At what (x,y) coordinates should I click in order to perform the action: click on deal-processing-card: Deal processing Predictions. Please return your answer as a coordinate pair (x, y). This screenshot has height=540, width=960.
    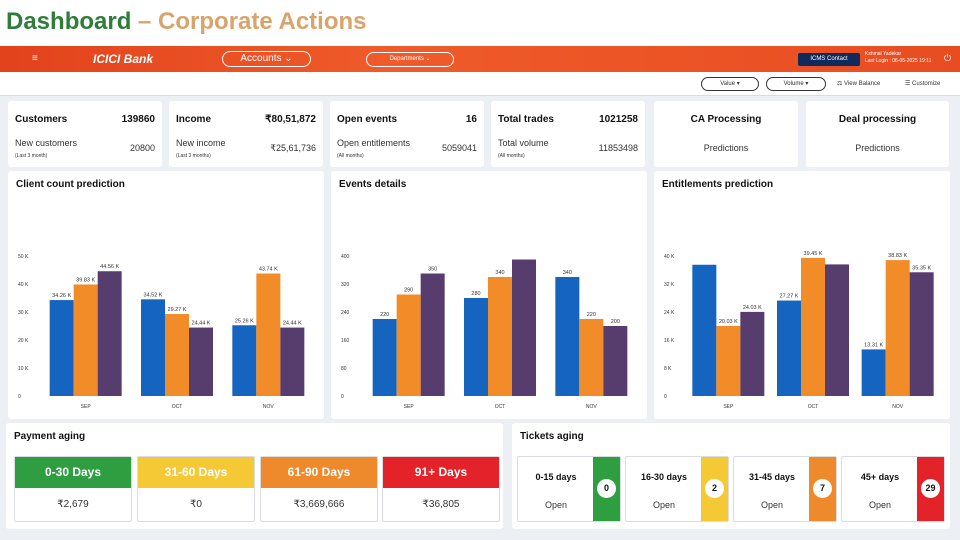
    Looking at the image, I should click on (877, 134).